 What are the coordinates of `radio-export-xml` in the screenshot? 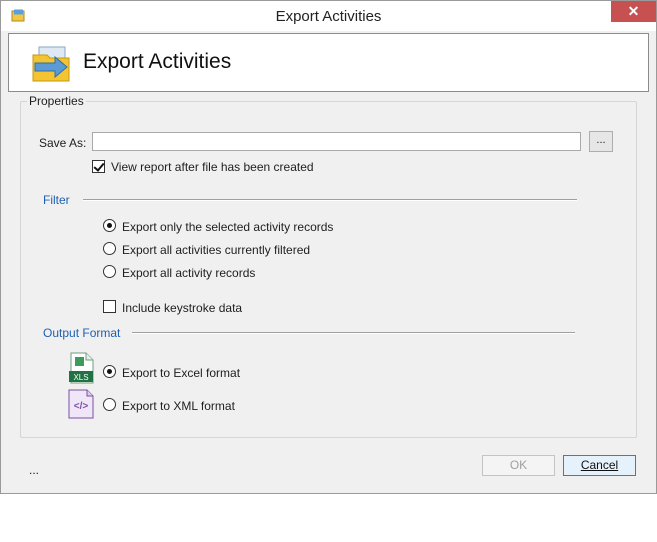 It's located at (109, 404).